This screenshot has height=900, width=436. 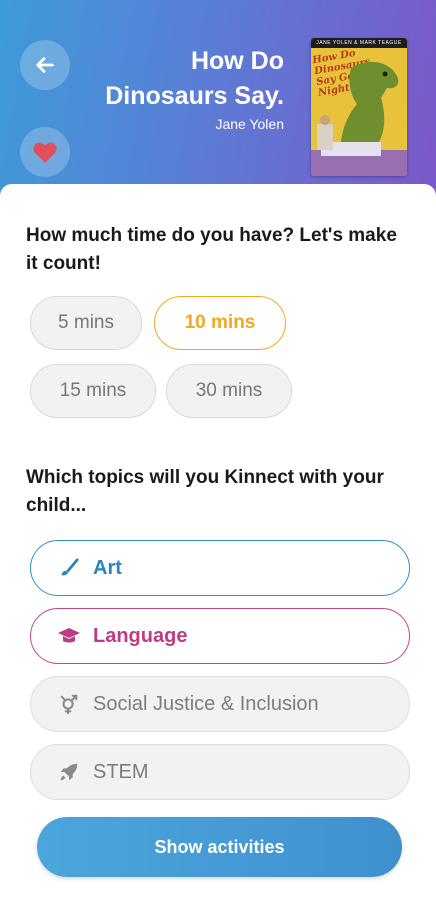 I want to click on favorite-button, so click(x=45, y=152).